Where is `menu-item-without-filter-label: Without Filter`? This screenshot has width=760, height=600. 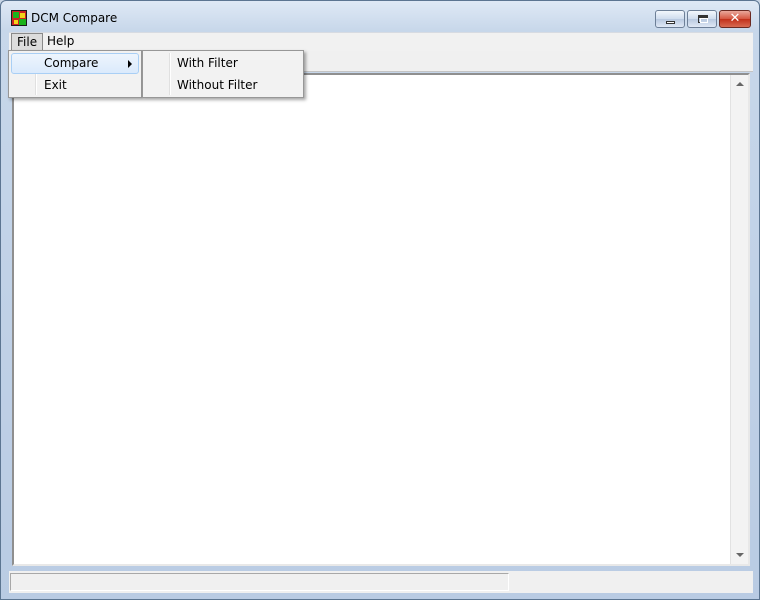 menu-item-without-filter-label: Without Filter is located at coordinates (217, 85).